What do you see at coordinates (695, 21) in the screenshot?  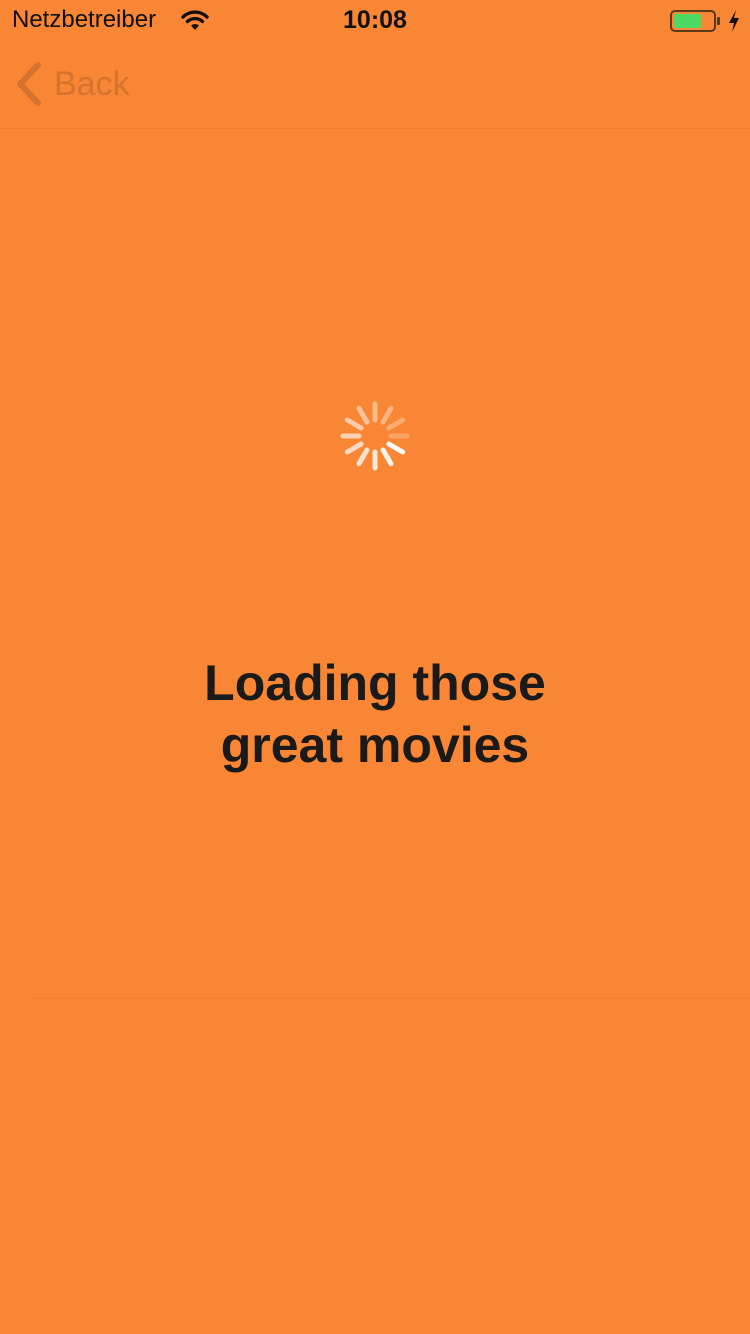 I see `battery-charging-icon` at bounding box center [695, 21].